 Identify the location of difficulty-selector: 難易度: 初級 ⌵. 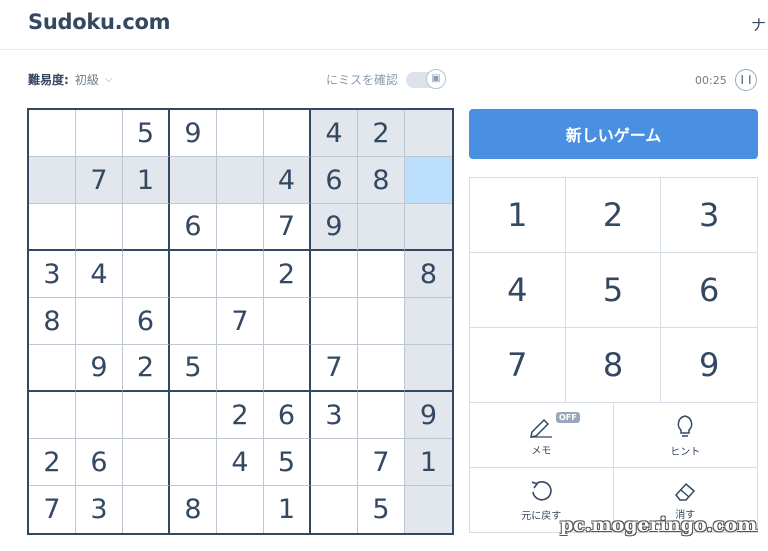
(70, 79).